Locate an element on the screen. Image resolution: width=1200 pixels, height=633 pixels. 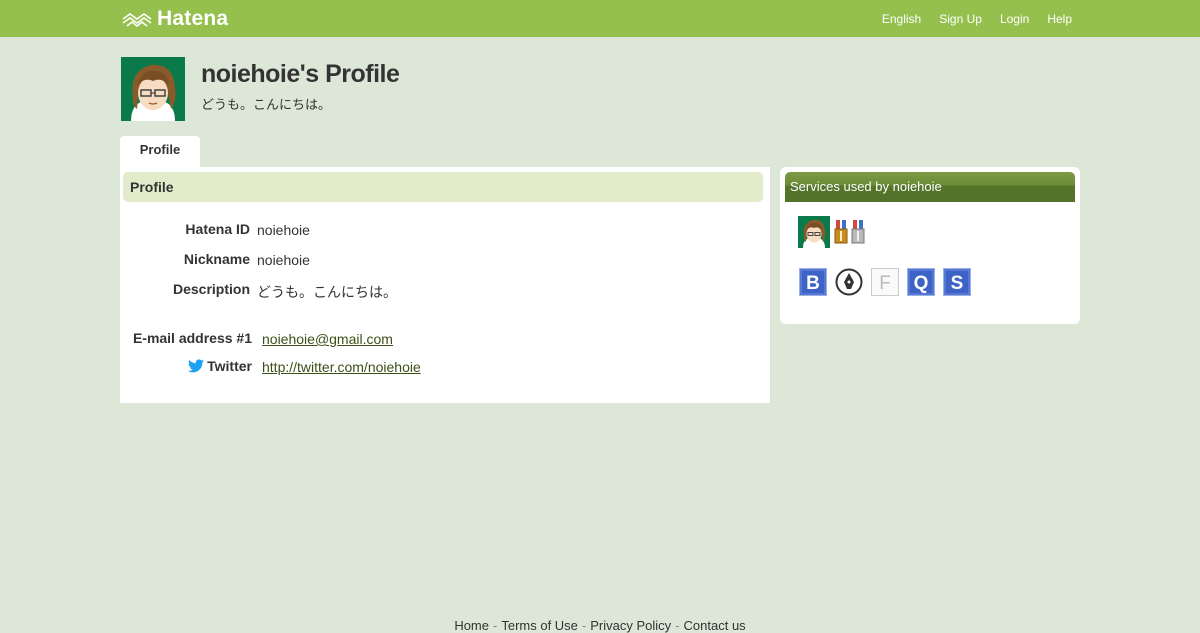
tab-profile: Profile is located at coordinates (160, 151).